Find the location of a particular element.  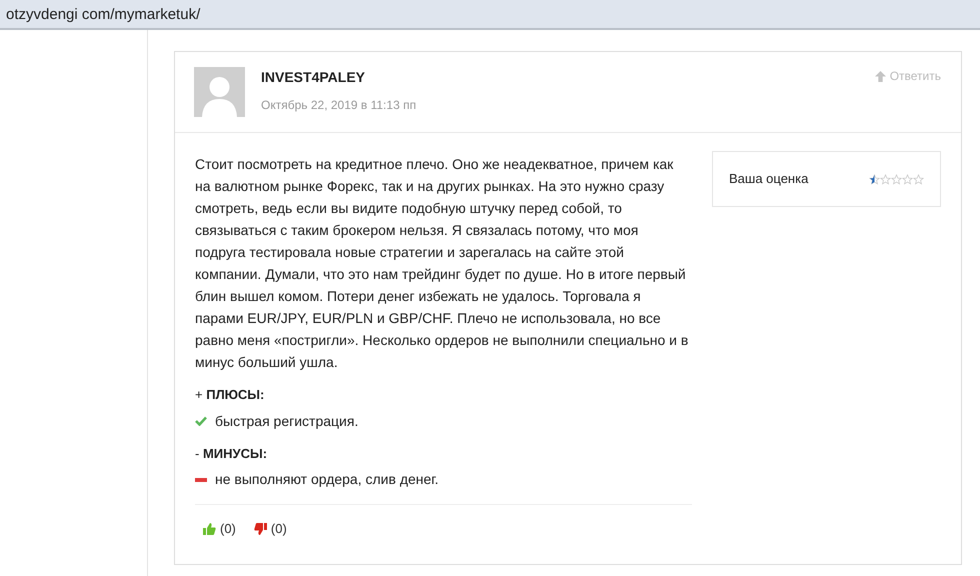

section-heading: + ПЛЮСЫ: is located at coordinates (230, 395).